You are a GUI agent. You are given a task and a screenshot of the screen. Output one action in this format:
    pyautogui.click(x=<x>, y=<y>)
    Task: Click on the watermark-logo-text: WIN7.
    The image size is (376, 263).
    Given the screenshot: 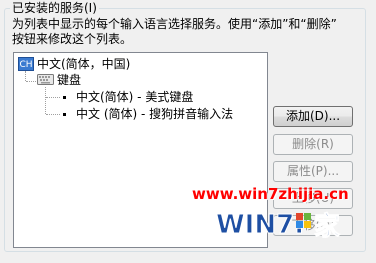 What is the action you would take?
    pyautogui.click(x=260, y=225)
    